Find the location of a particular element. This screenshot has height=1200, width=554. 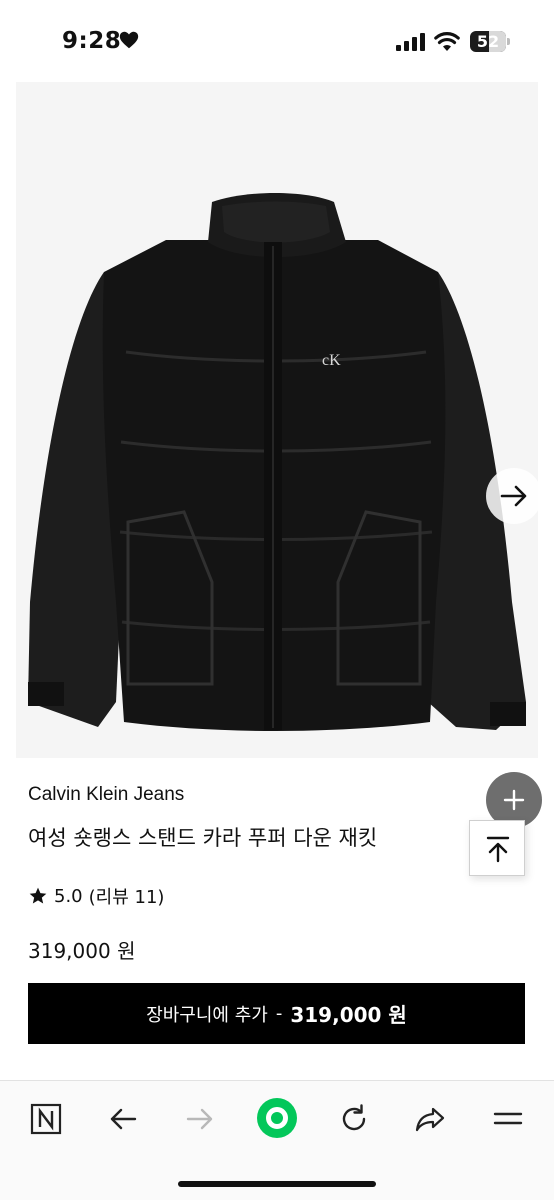

menu-button is located at coordinates (508, 1119).